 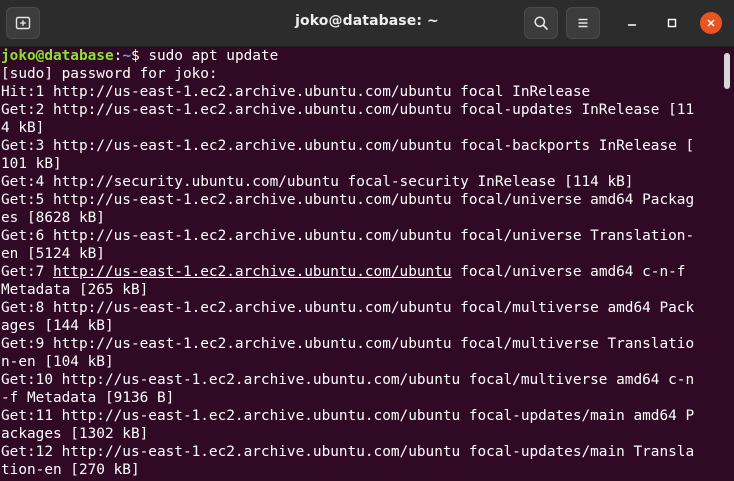 I want to click on output-line: Metadata [265 kB], so click(x=75, y=290).